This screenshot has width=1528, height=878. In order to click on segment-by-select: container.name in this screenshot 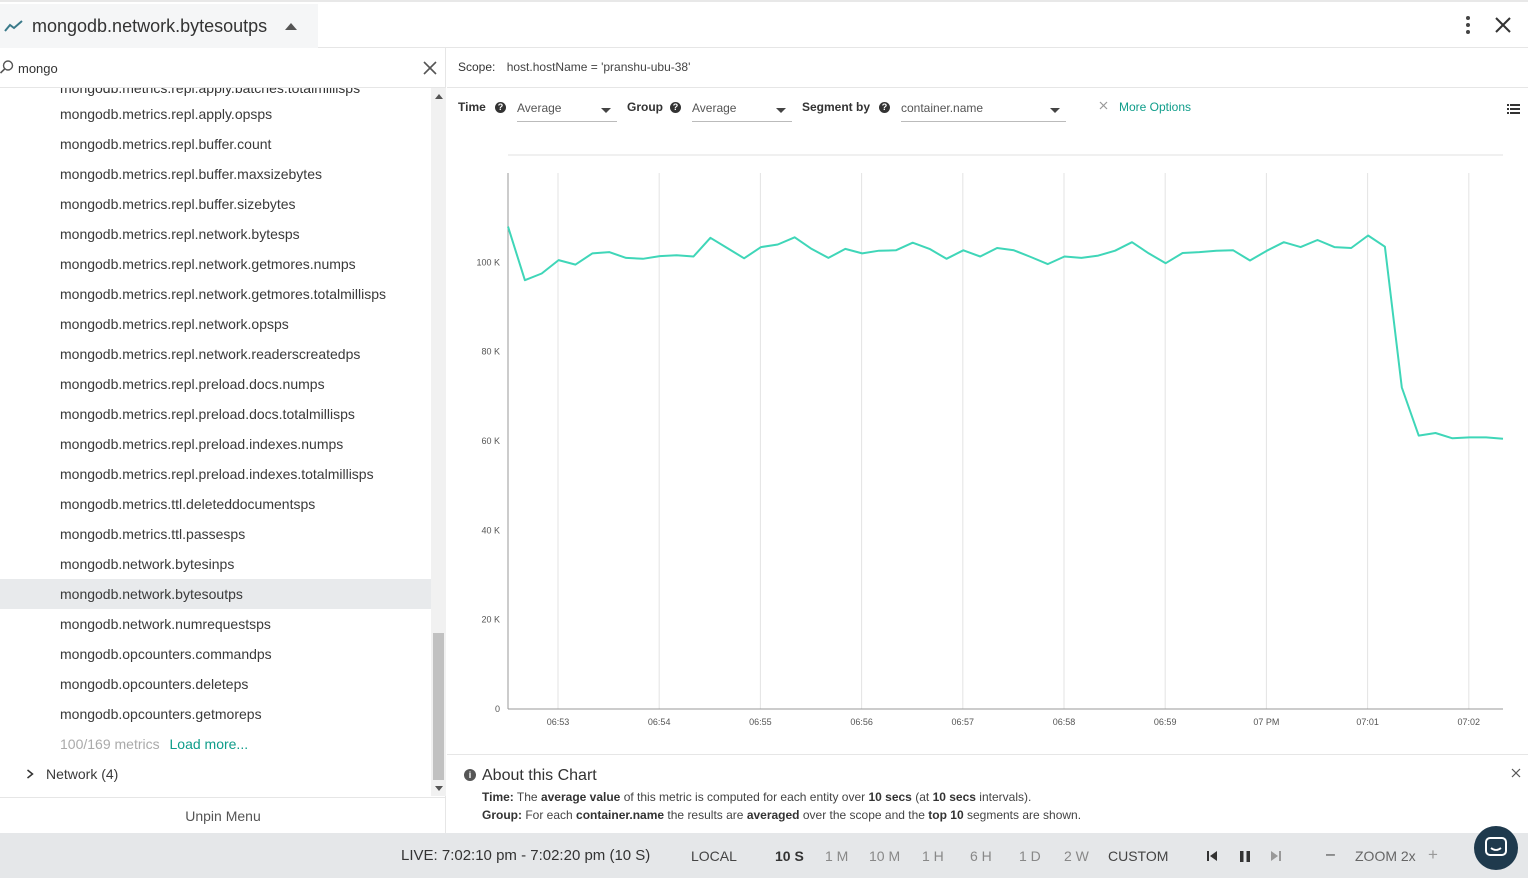, I will do `click(983, 109)`.